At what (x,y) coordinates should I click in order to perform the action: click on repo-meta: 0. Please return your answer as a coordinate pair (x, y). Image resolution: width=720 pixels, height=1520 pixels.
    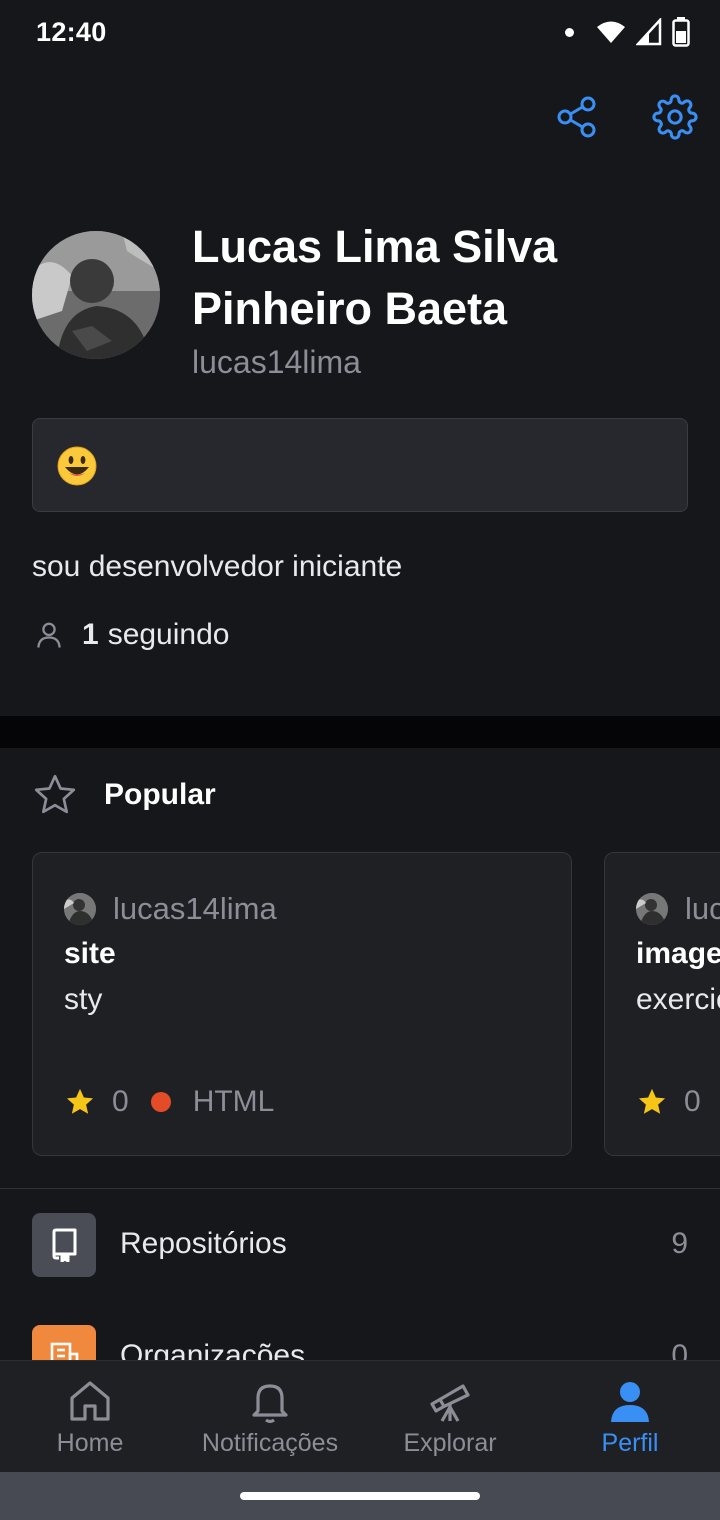
    Looking at the image, I should click on (668, 1102).